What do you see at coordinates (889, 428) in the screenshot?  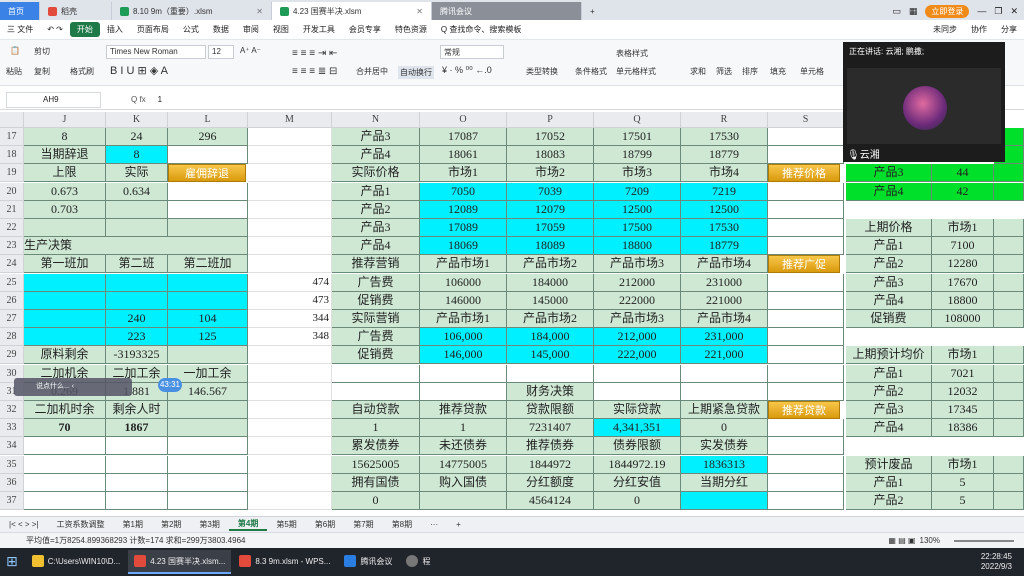 I see `avg-row-label: 产品4` at bounding box center [889, 428].